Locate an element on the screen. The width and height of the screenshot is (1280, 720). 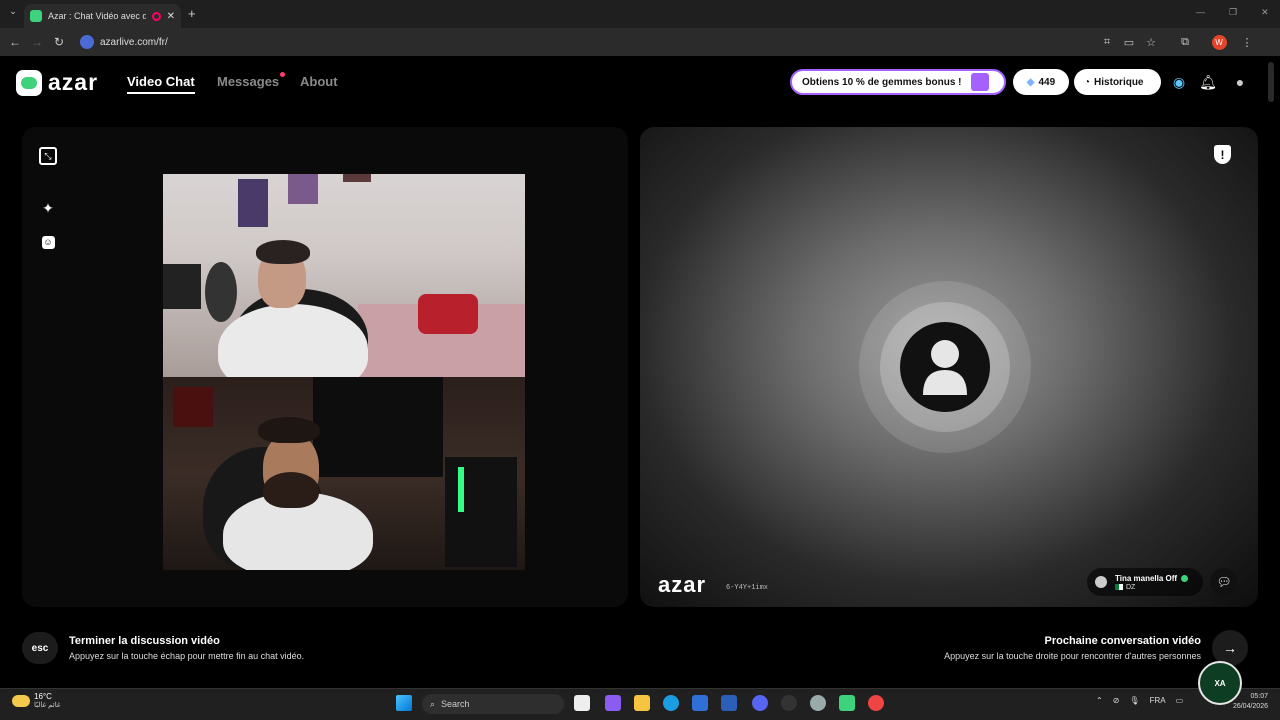
site-info-icon is located at coordinates (87, 42).